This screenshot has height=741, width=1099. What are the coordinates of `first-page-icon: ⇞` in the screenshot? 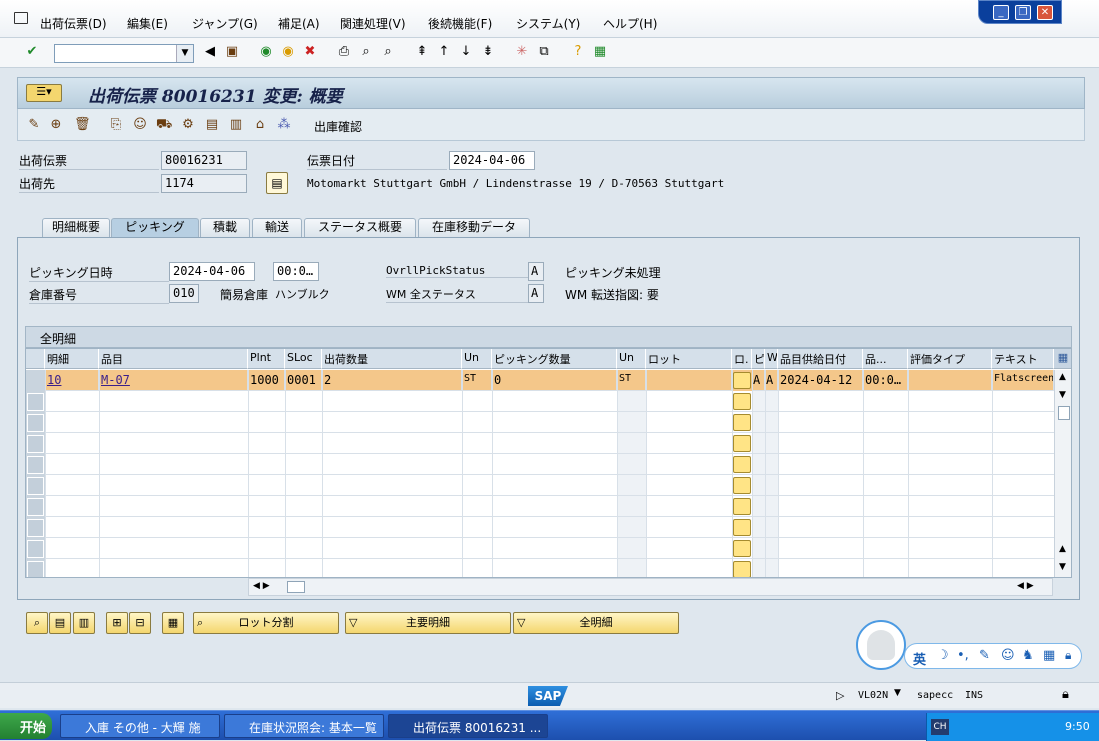 It's located at (422, 52).